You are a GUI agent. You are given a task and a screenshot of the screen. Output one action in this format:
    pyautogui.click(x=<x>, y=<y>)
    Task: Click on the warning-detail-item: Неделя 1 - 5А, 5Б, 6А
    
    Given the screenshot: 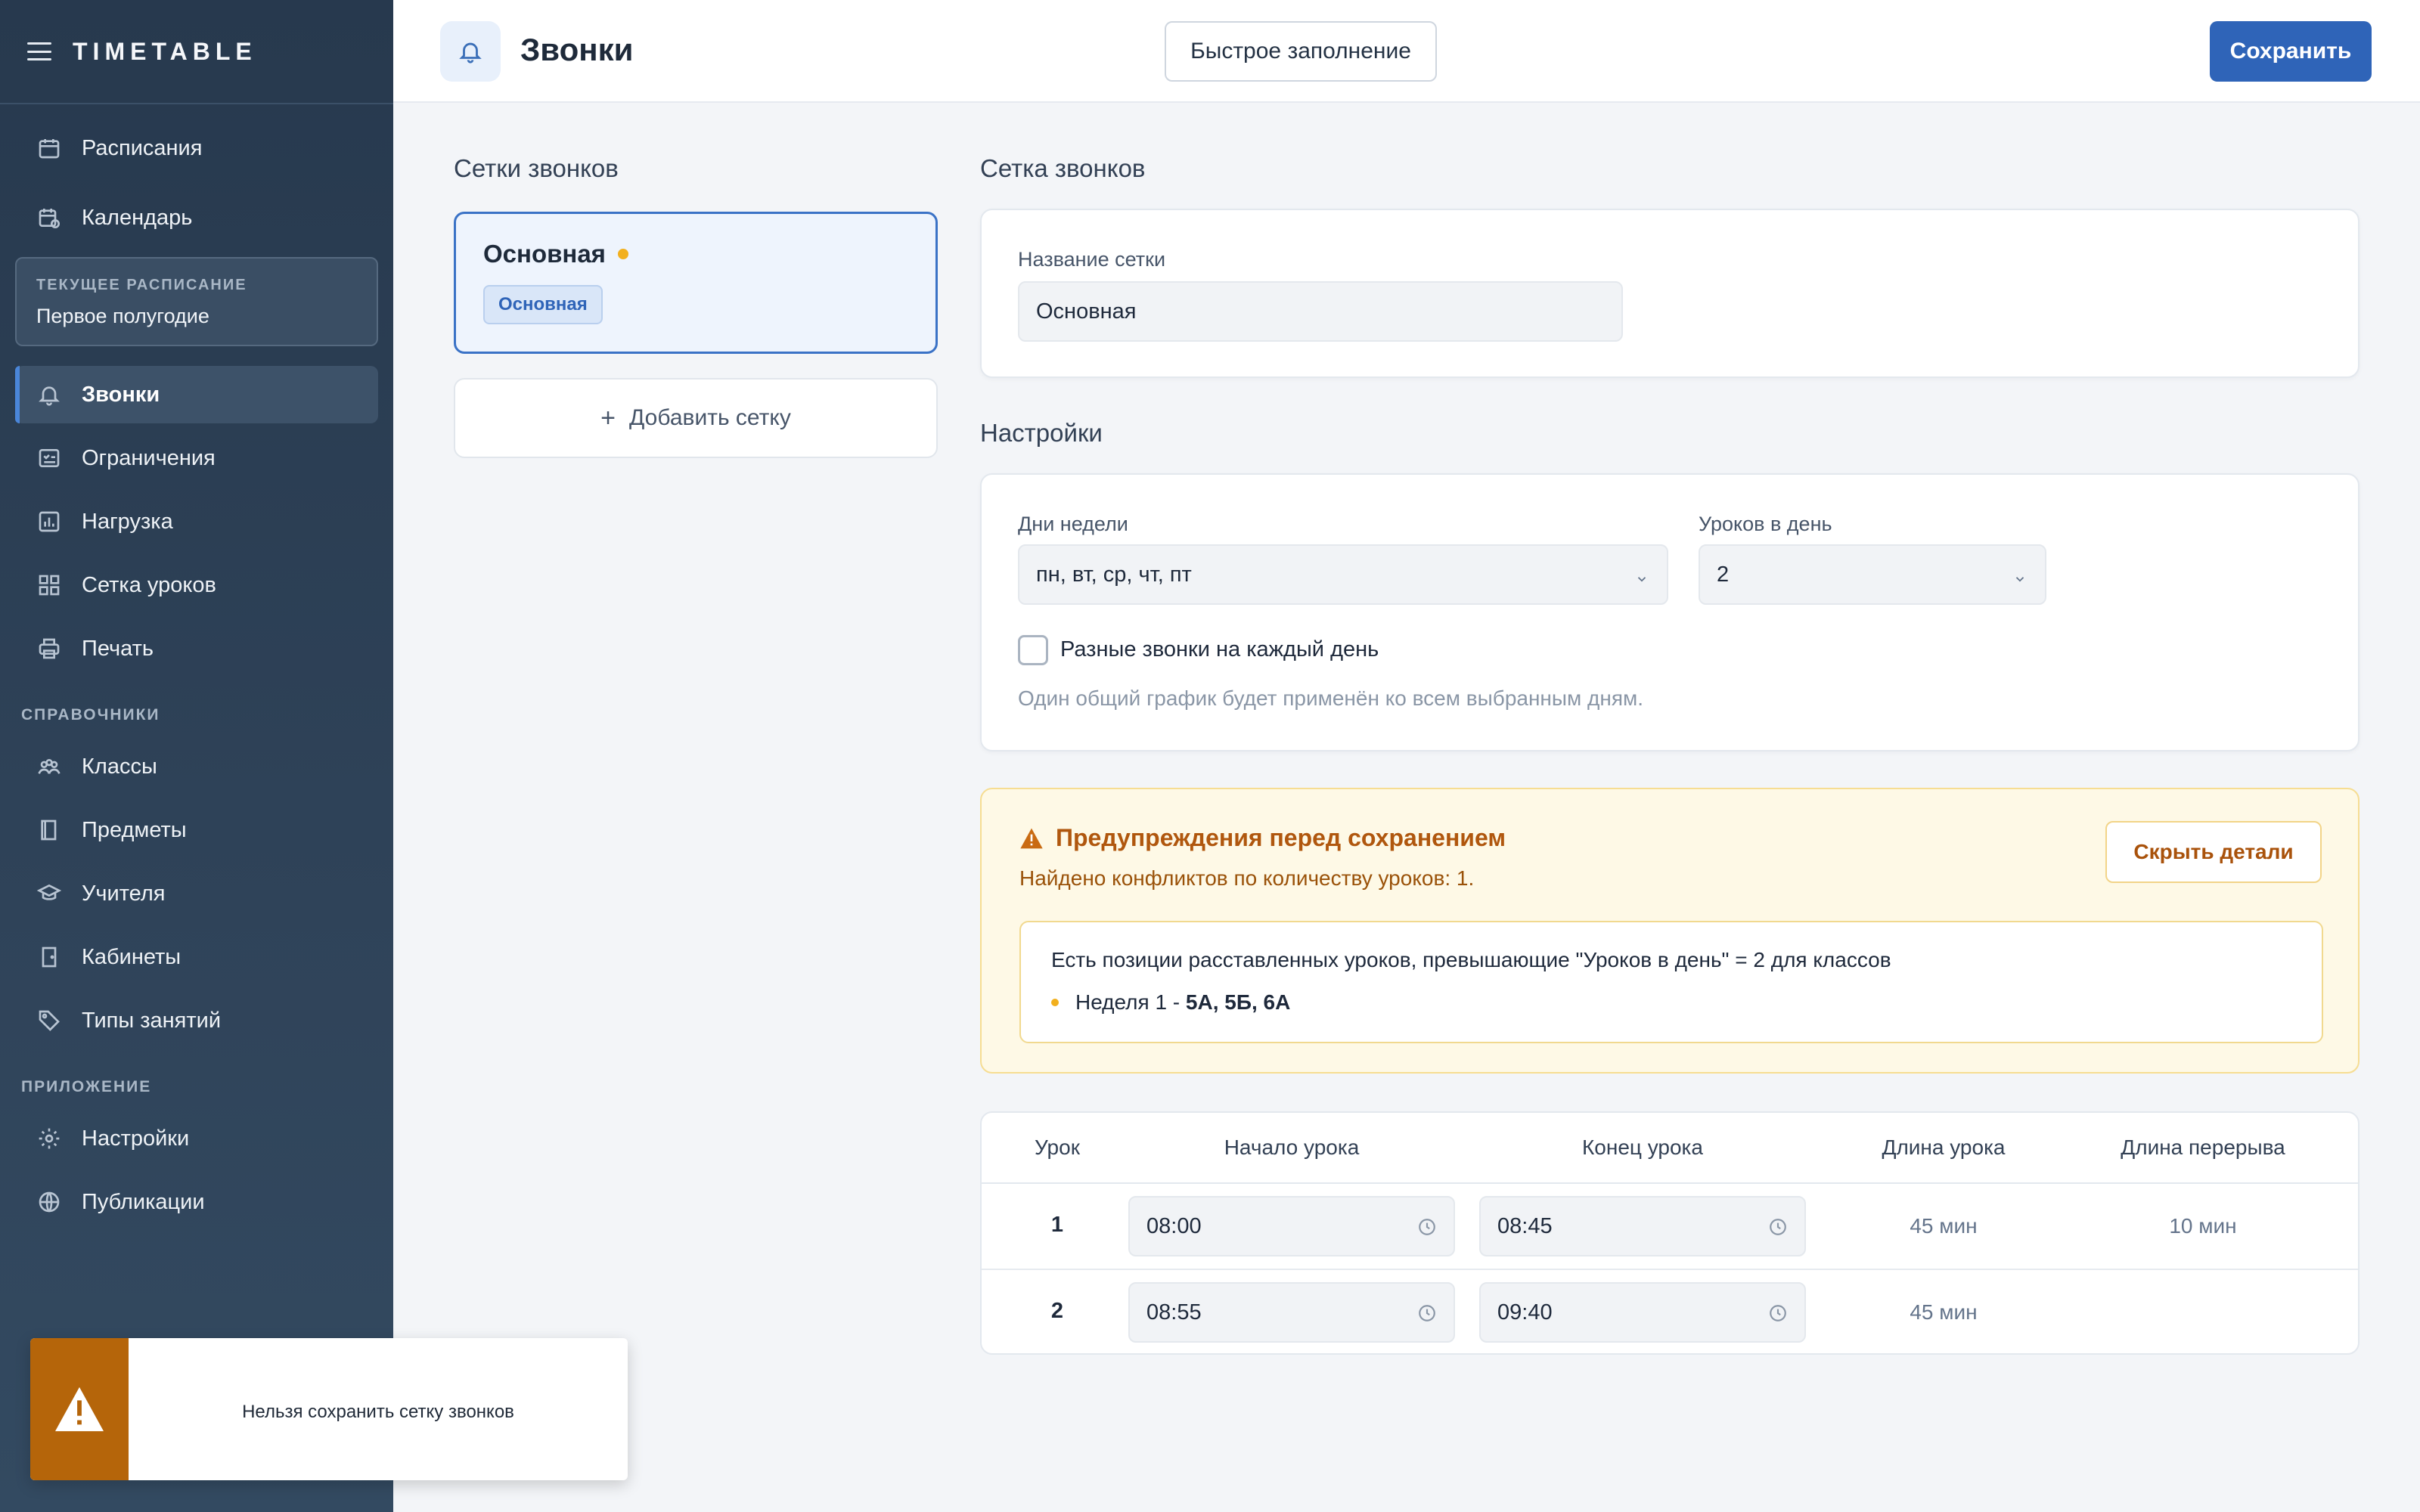 What is the action you would take?
    pyautogui.click(x=1170, y=1002)
    